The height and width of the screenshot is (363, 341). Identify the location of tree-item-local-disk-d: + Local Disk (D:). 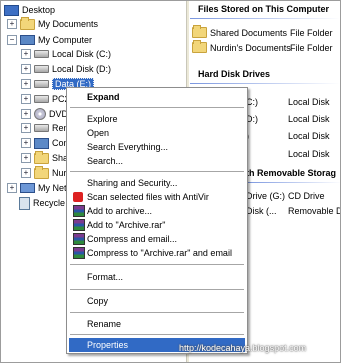
(66, 69).